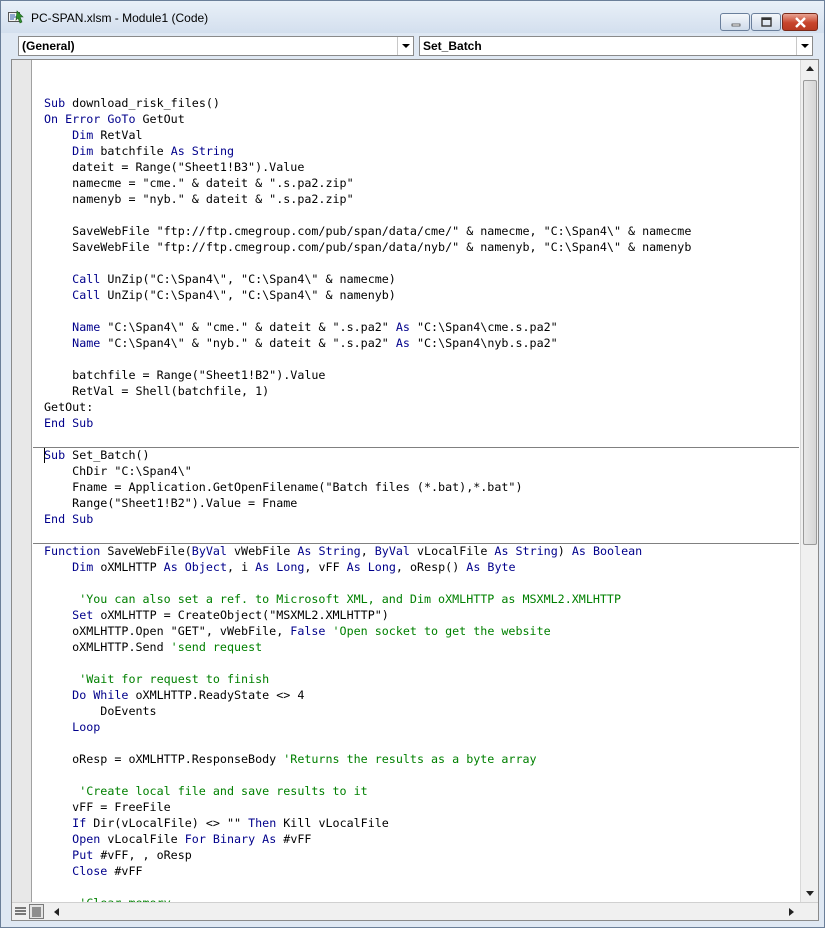 Image resolution: width=825 pixels, height=928 pixels. What do you see at coordinates (367, 839) in the screenshot?
I see `code-line: Open vLocalFile For Binary As #vFF` at bounding box center [367, 839].